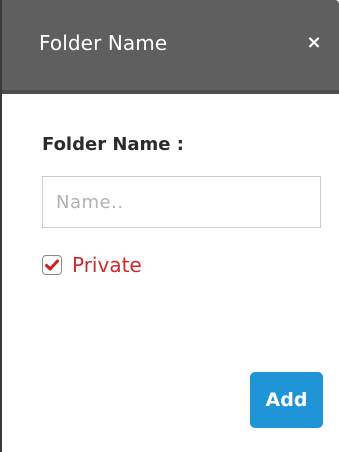 This screenshot has width=339, height=452. I want to click on folder-name-label: Folder Name :, so click(113, 144).